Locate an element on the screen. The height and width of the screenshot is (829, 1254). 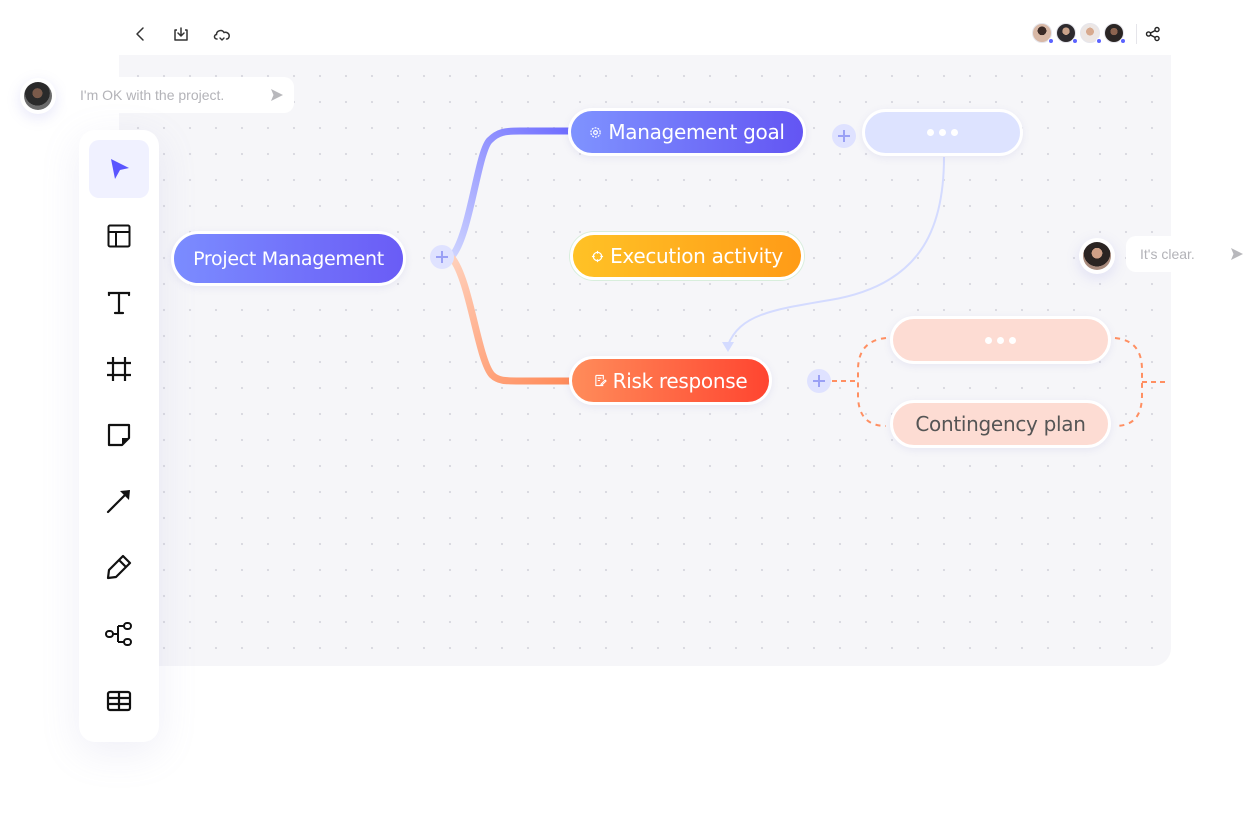
download-button is located at coordinates (181, 34).